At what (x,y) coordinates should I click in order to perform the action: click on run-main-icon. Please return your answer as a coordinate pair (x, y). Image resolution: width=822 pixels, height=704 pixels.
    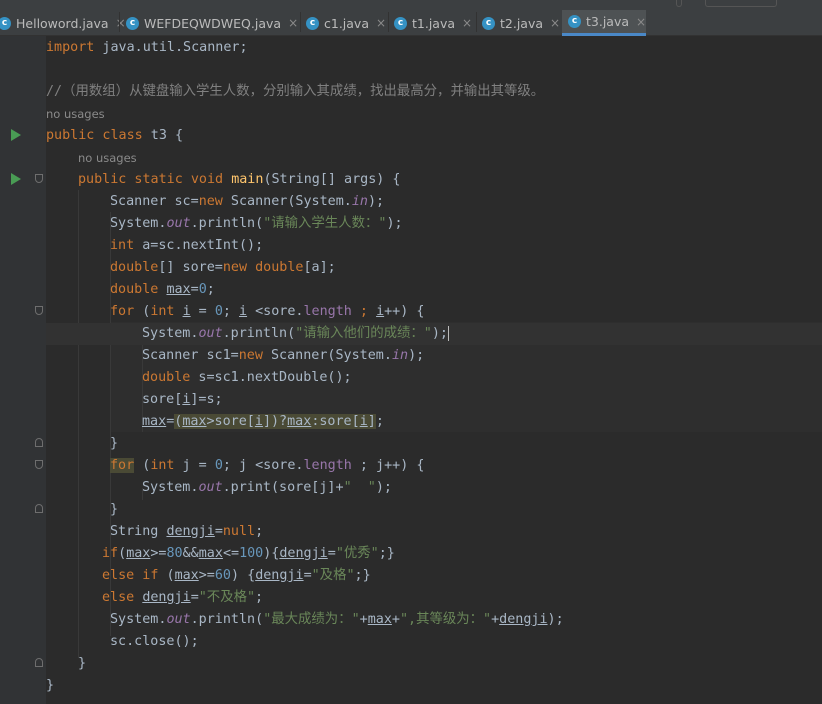
    Looking at the image, I should click on (16, 179).